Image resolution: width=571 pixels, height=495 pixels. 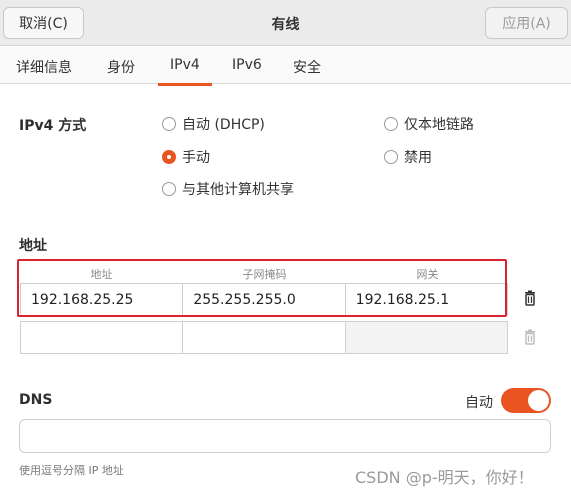 I want to click on annotation-highlight-box, so click(x=262, y=288).